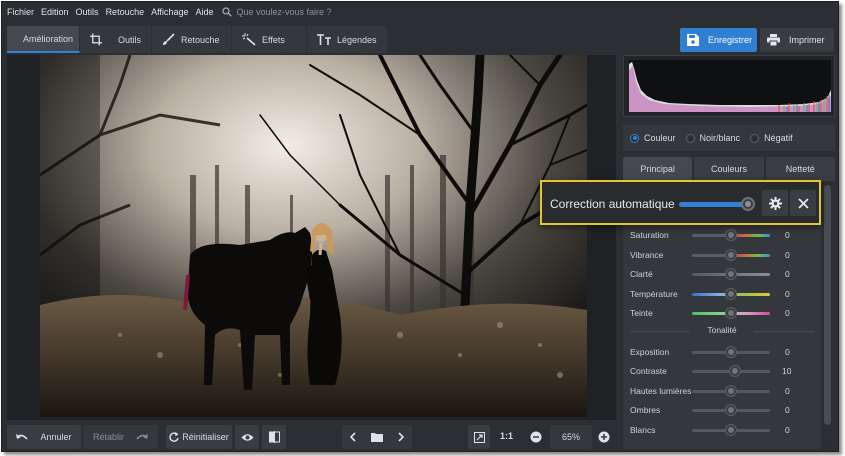 This screenshot has height=456, width=845. I want to click on menu-edition: Edition, so click(55, 12).